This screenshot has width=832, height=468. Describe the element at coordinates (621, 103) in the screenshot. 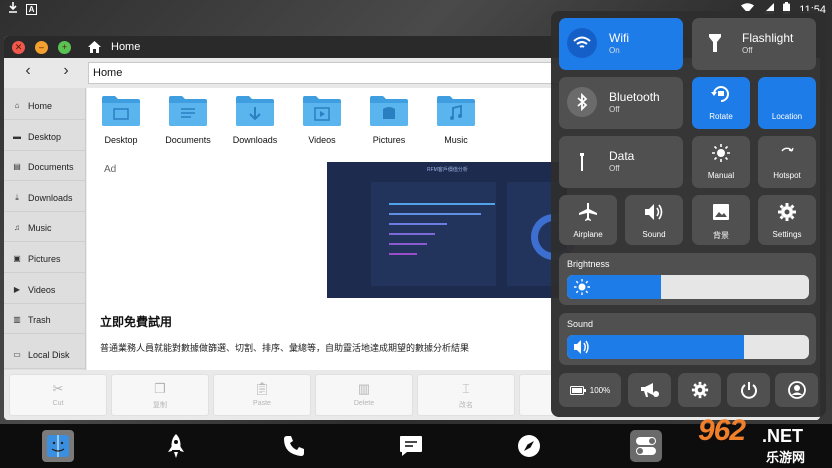

I see `bluetooth-tile: Bluetooth Off` at that location.